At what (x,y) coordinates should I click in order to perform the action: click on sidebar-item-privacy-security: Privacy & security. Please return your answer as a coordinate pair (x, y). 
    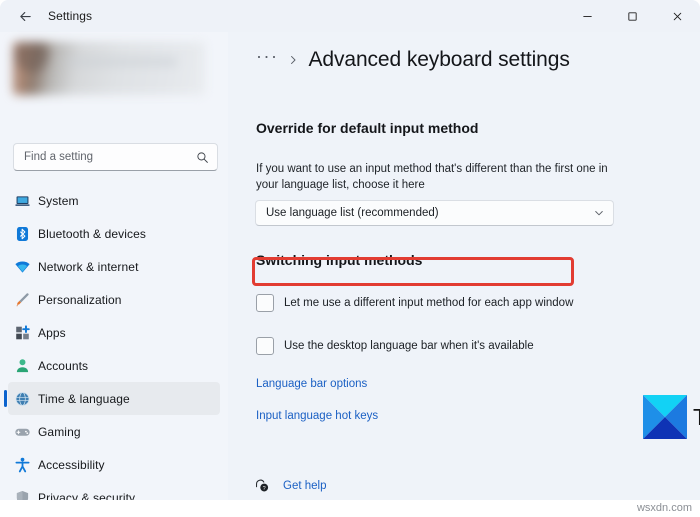
    Looking at the image, I should click on (114, 490).